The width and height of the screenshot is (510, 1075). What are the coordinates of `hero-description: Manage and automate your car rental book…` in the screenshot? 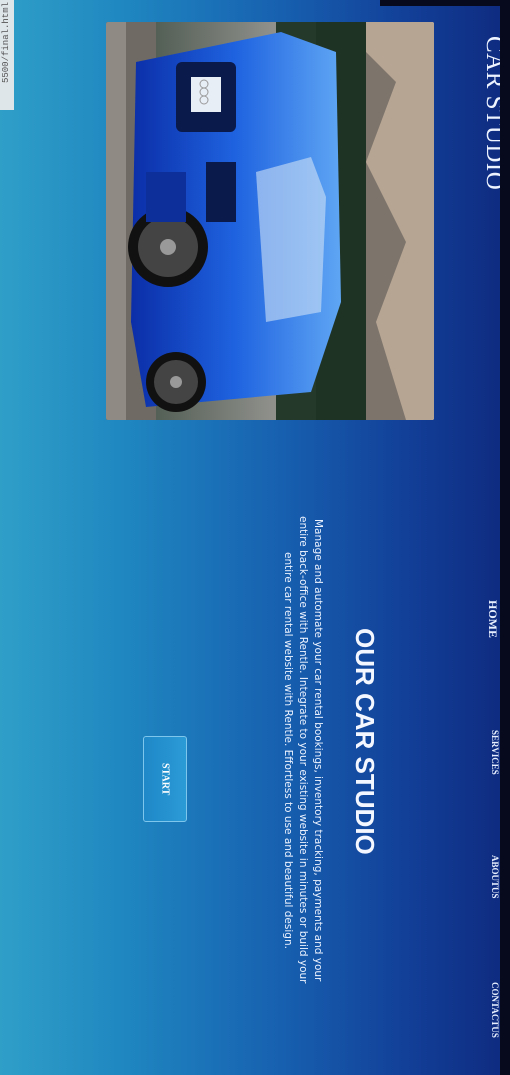 It's located at (303, 750).